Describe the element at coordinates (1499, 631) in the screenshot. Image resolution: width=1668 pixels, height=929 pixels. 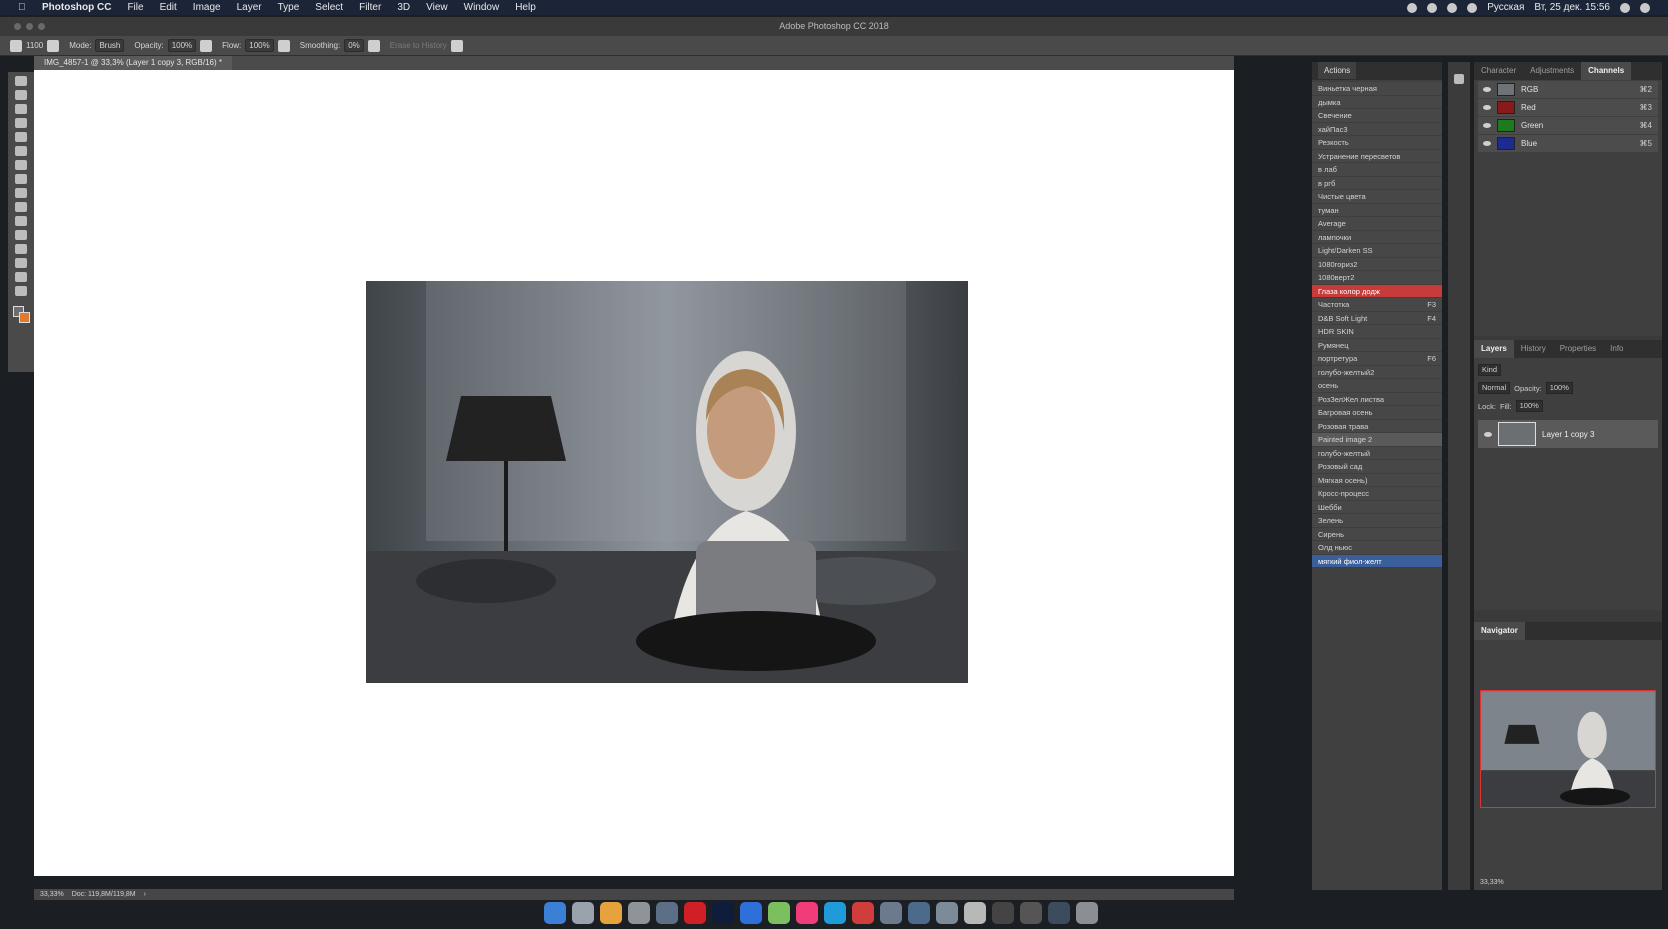
I see `tab-navigator: Navigator` at that location.